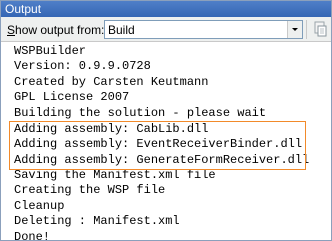  I want to click on output-line: Version: 0.9.9.0728, so click(82, 66).